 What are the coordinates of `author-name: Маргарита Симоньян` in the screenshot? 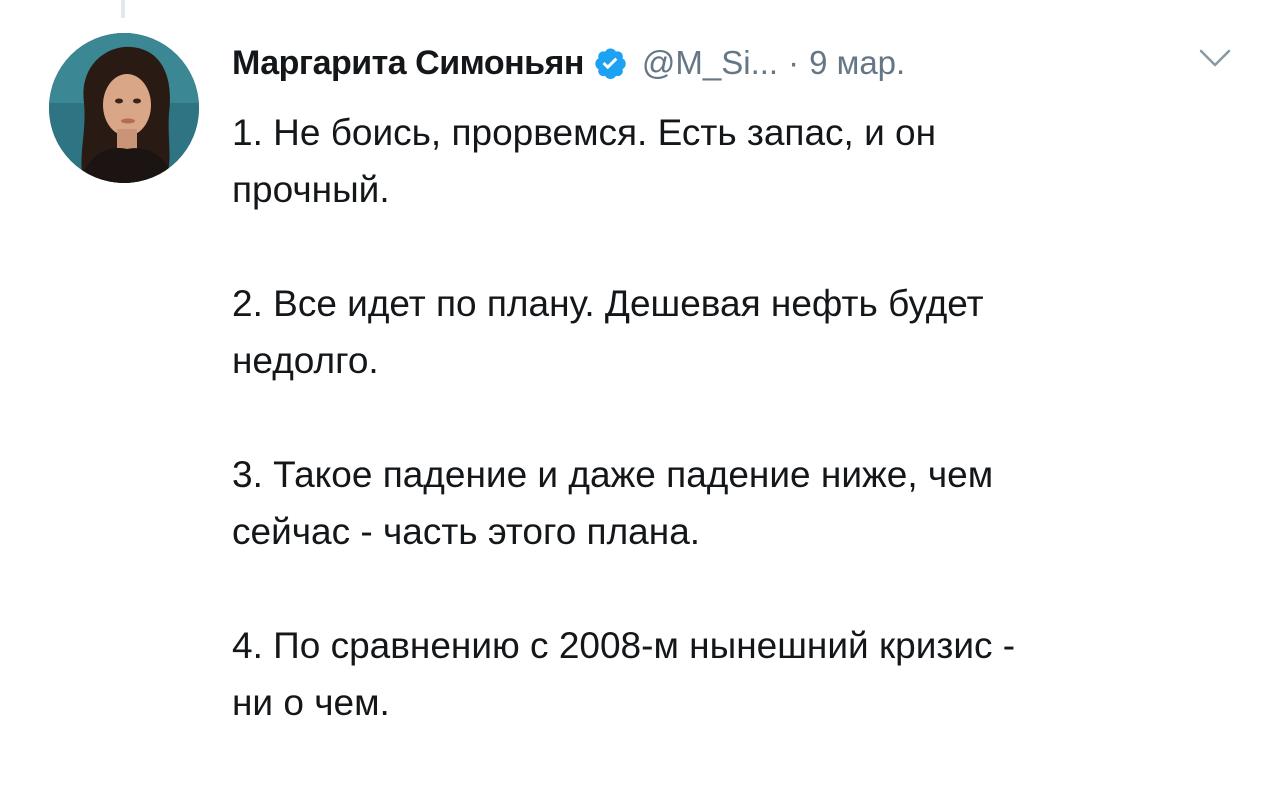 It's located at (408, 63).